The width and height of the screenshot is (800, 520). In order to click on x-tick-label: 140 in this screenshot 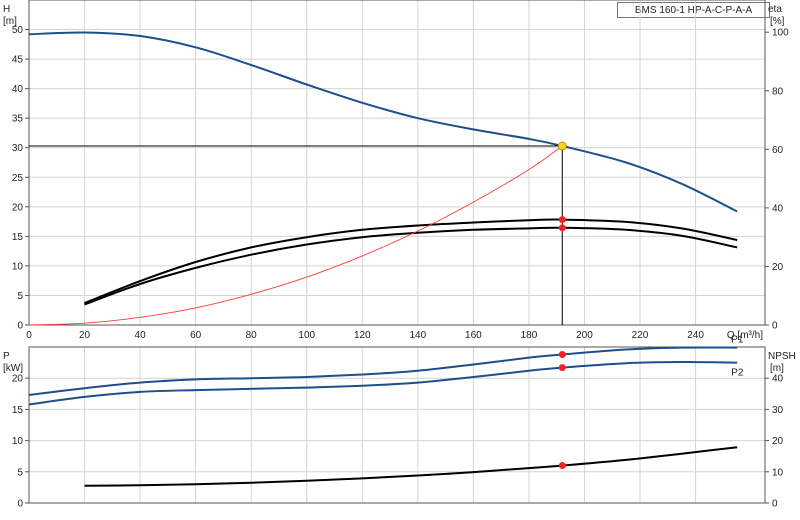, I will do `click(417, 335)`.